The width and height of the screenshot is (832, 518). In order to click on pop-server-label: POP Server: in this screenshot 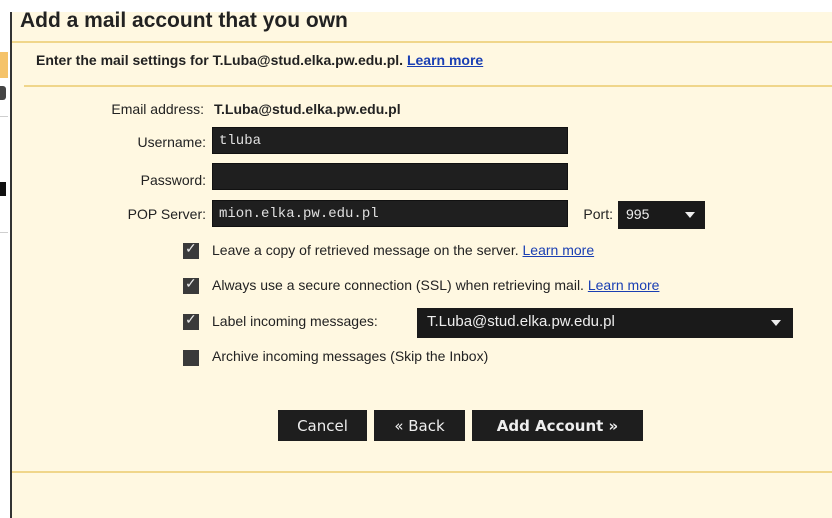, I will do `click(166, 214)`.